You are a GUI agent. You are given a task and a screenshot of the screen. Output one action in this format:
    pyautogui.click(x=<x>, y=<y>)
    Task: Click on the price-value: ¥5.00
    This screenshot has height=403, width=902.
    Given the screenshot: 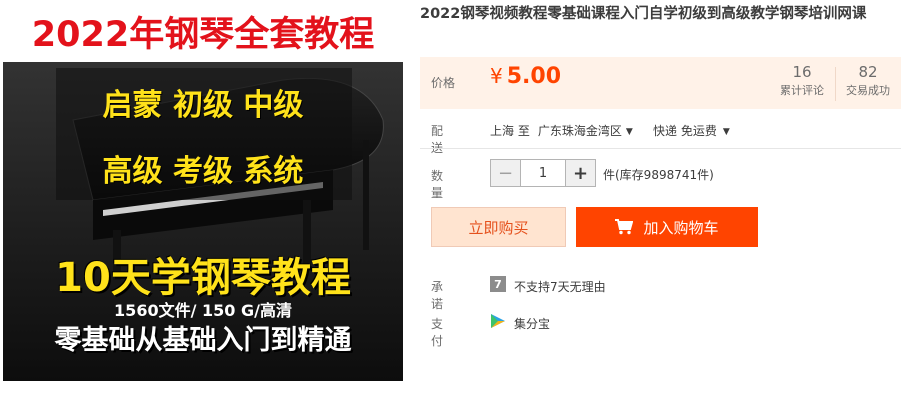 What is the action you would take?
    pyautogui.click(x=525, y=76)
    